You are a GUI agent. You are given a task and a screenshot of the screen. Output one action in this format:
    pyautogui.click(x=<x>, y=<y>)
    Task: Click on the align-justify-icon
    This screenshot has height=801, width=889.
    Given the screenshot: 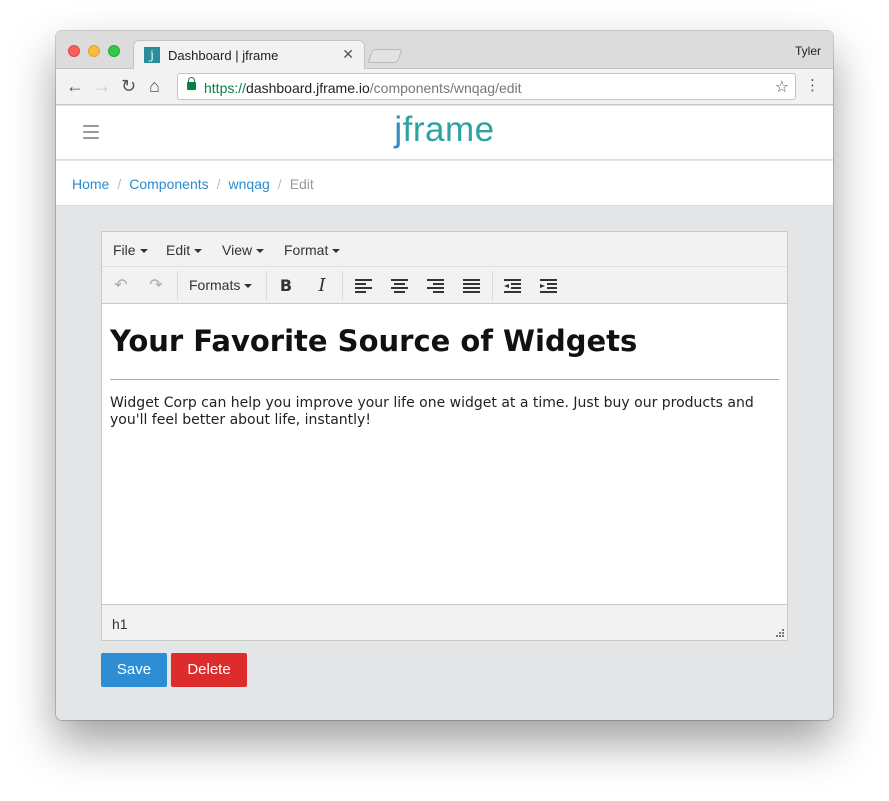 What is the action you would take?
    pyautogui.click(x=471, y=286)
    